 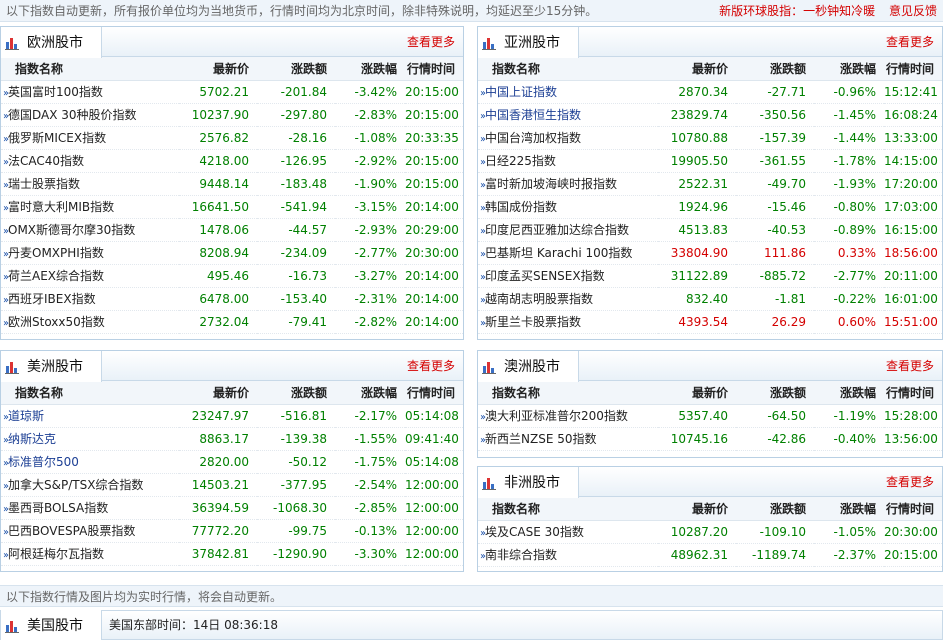 I want to click on asia-more-link: 查看更多, so click(x=910, y=42).